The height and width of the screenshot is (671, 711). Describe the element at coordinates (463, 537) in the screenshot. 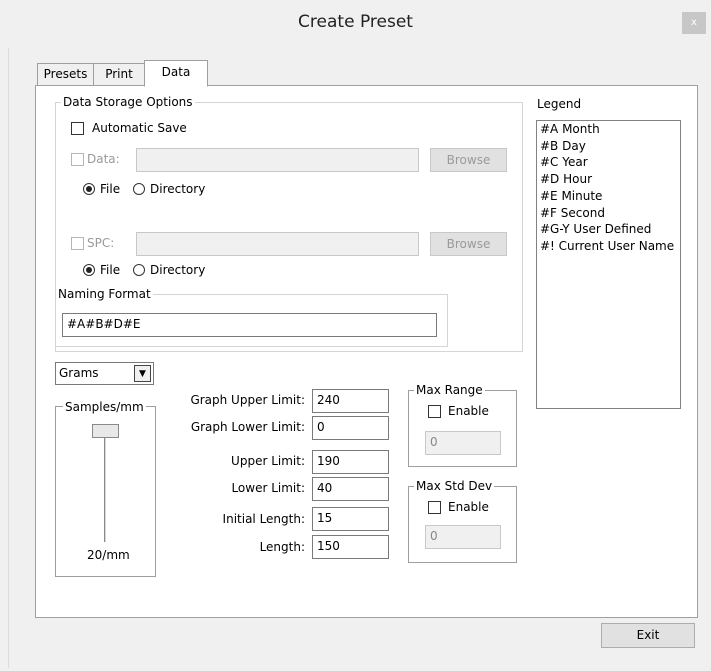

I see `max-std-dev-input: 0` at that location.